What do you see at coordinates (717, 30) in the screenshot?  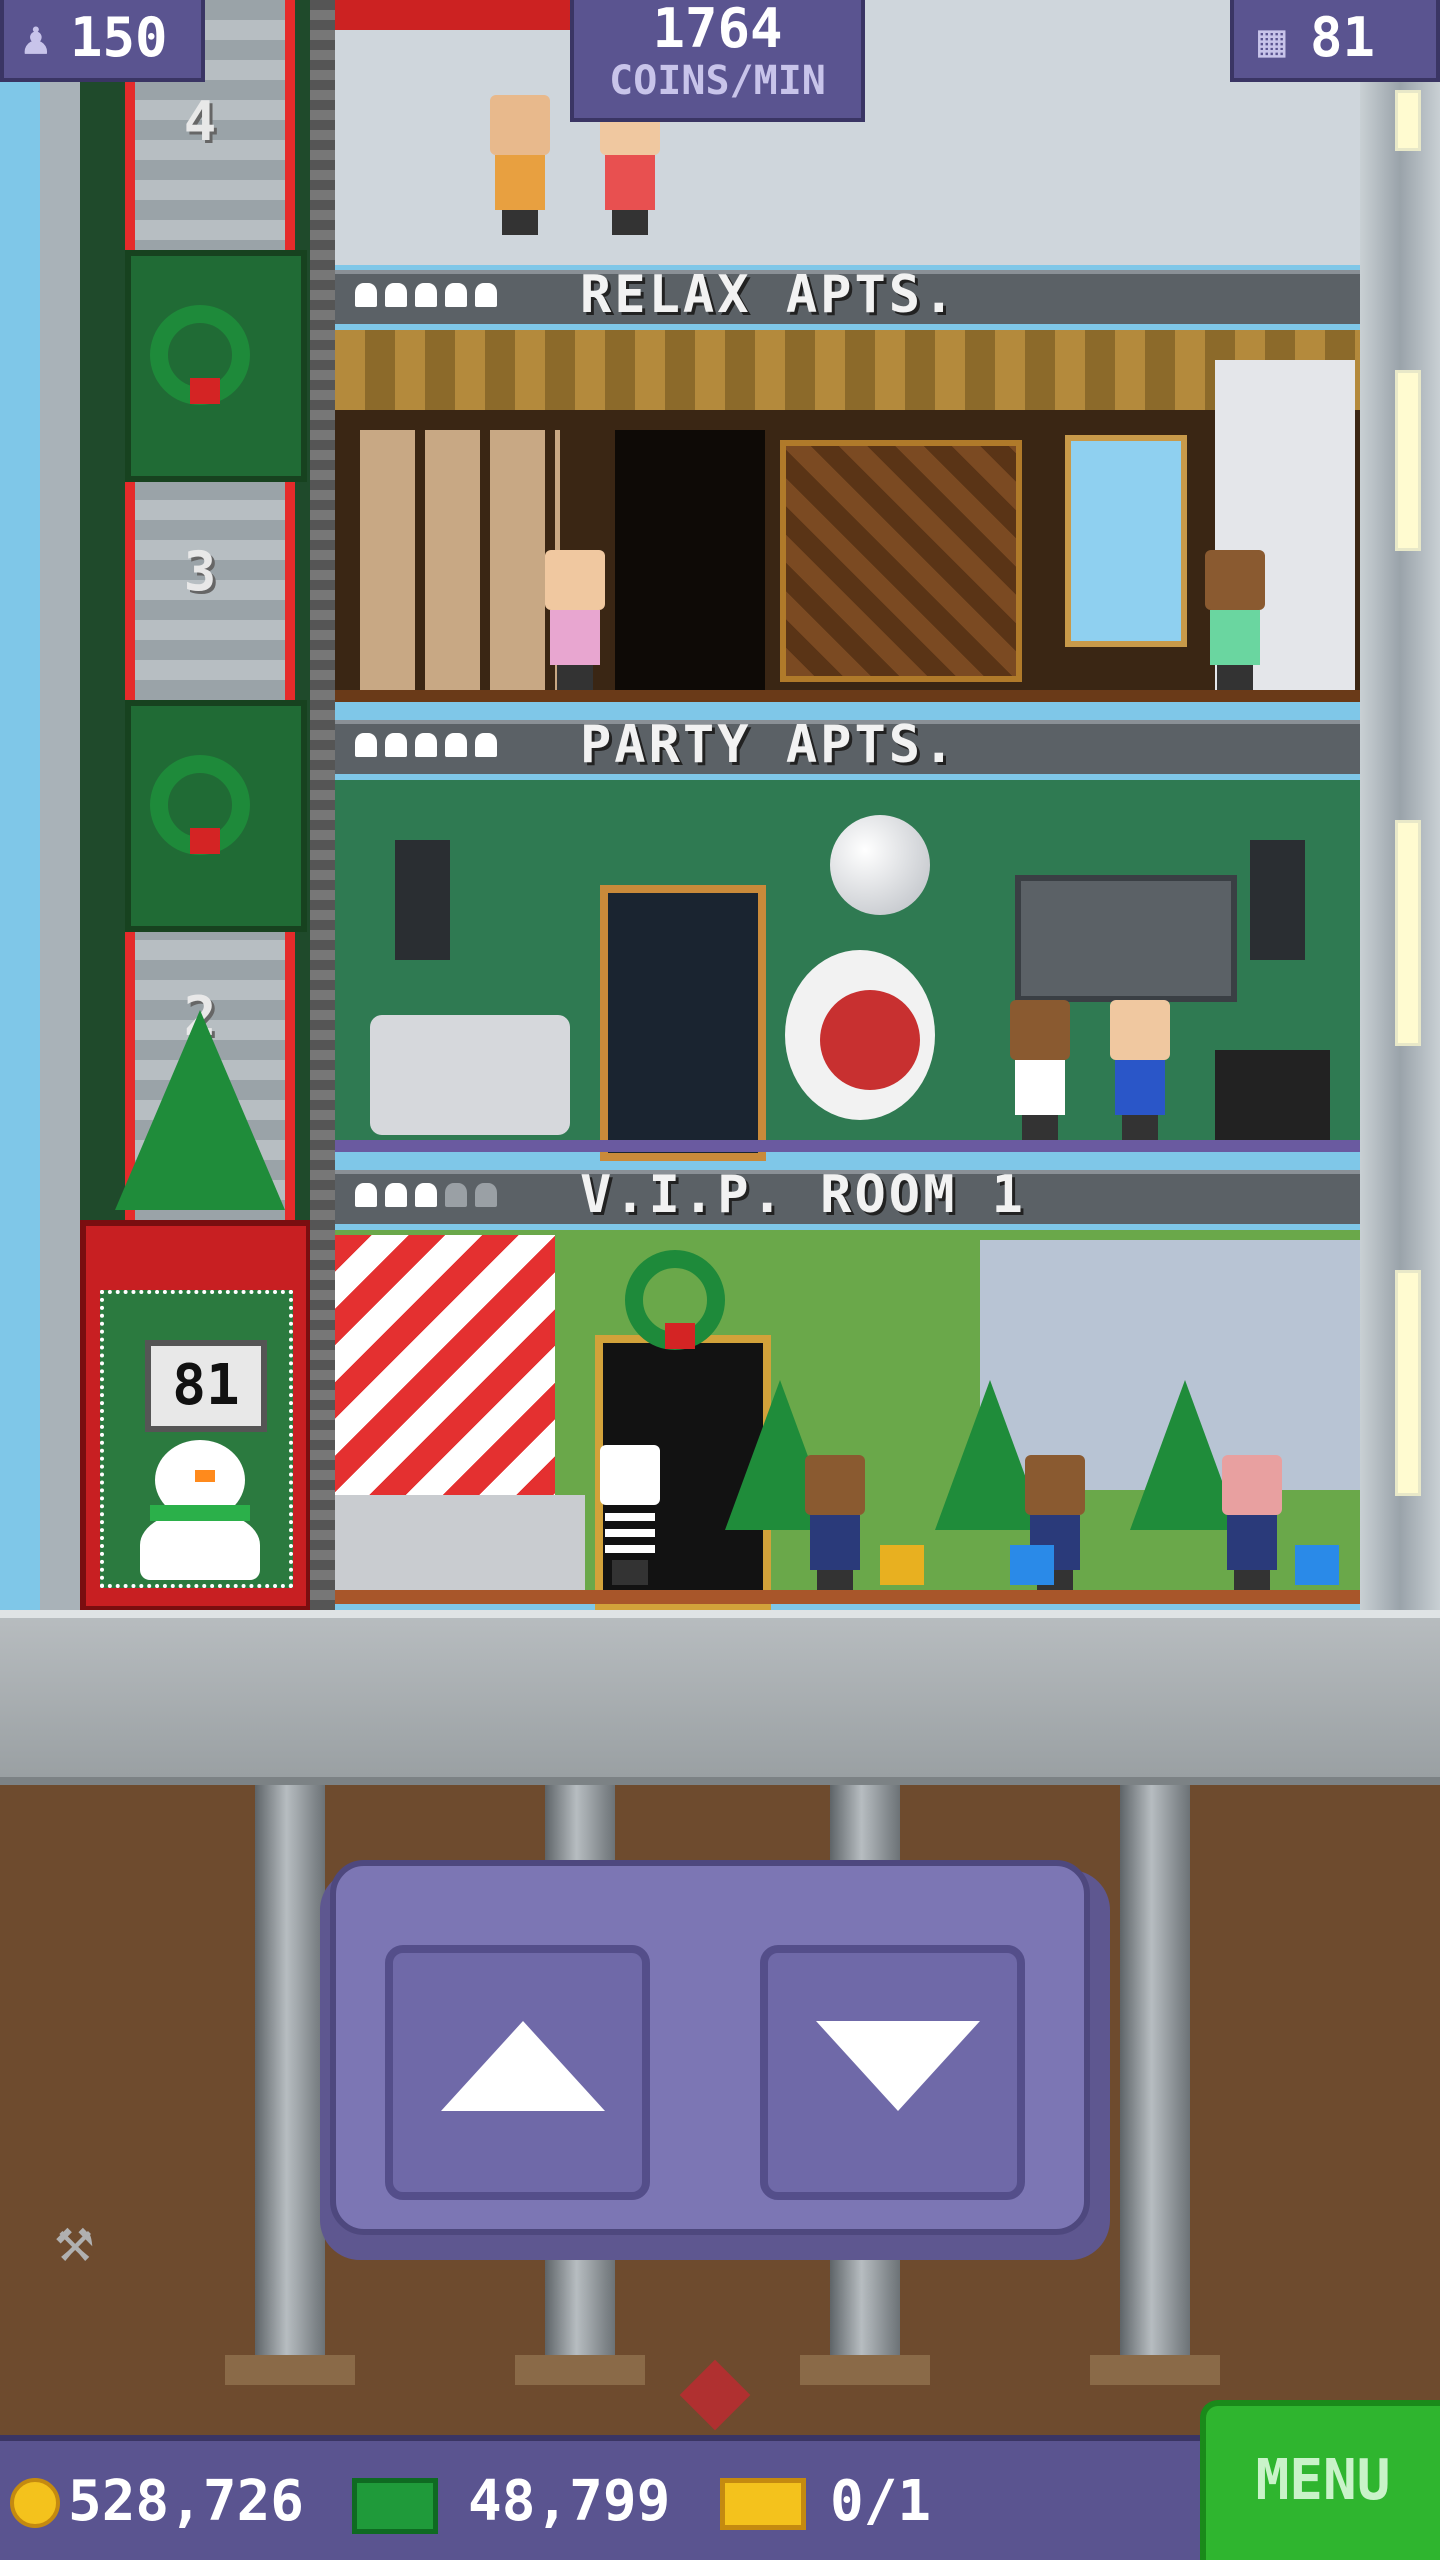 I see `coins-rate-value: 1764` at bounding box center [717, 30].